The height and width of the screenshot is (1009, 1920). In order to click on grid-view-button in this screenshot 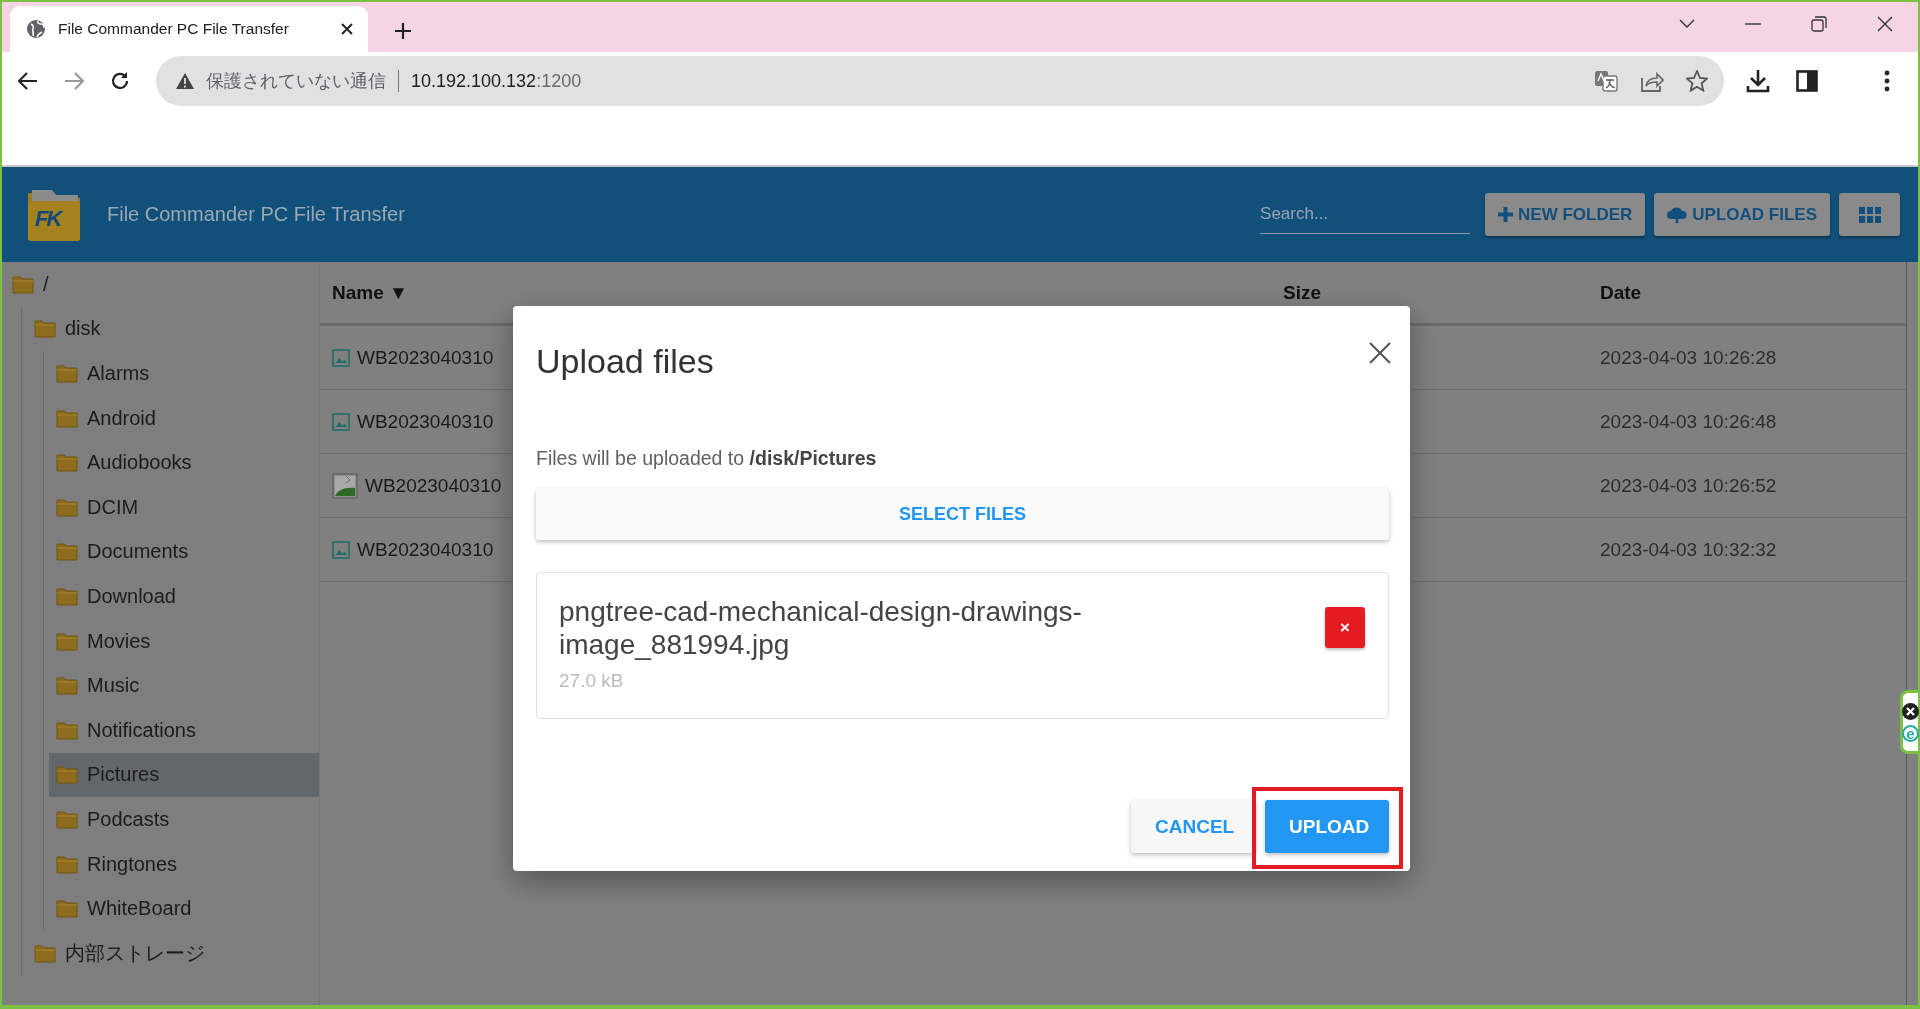, I will do `click(1869, 214)`.